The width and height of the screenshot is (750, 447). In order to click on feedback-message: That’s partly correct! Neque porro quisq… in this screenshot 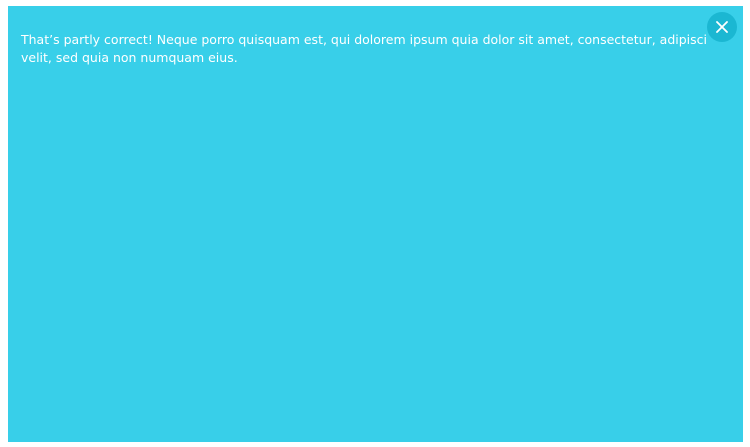, I will do `click(364, 48)`.